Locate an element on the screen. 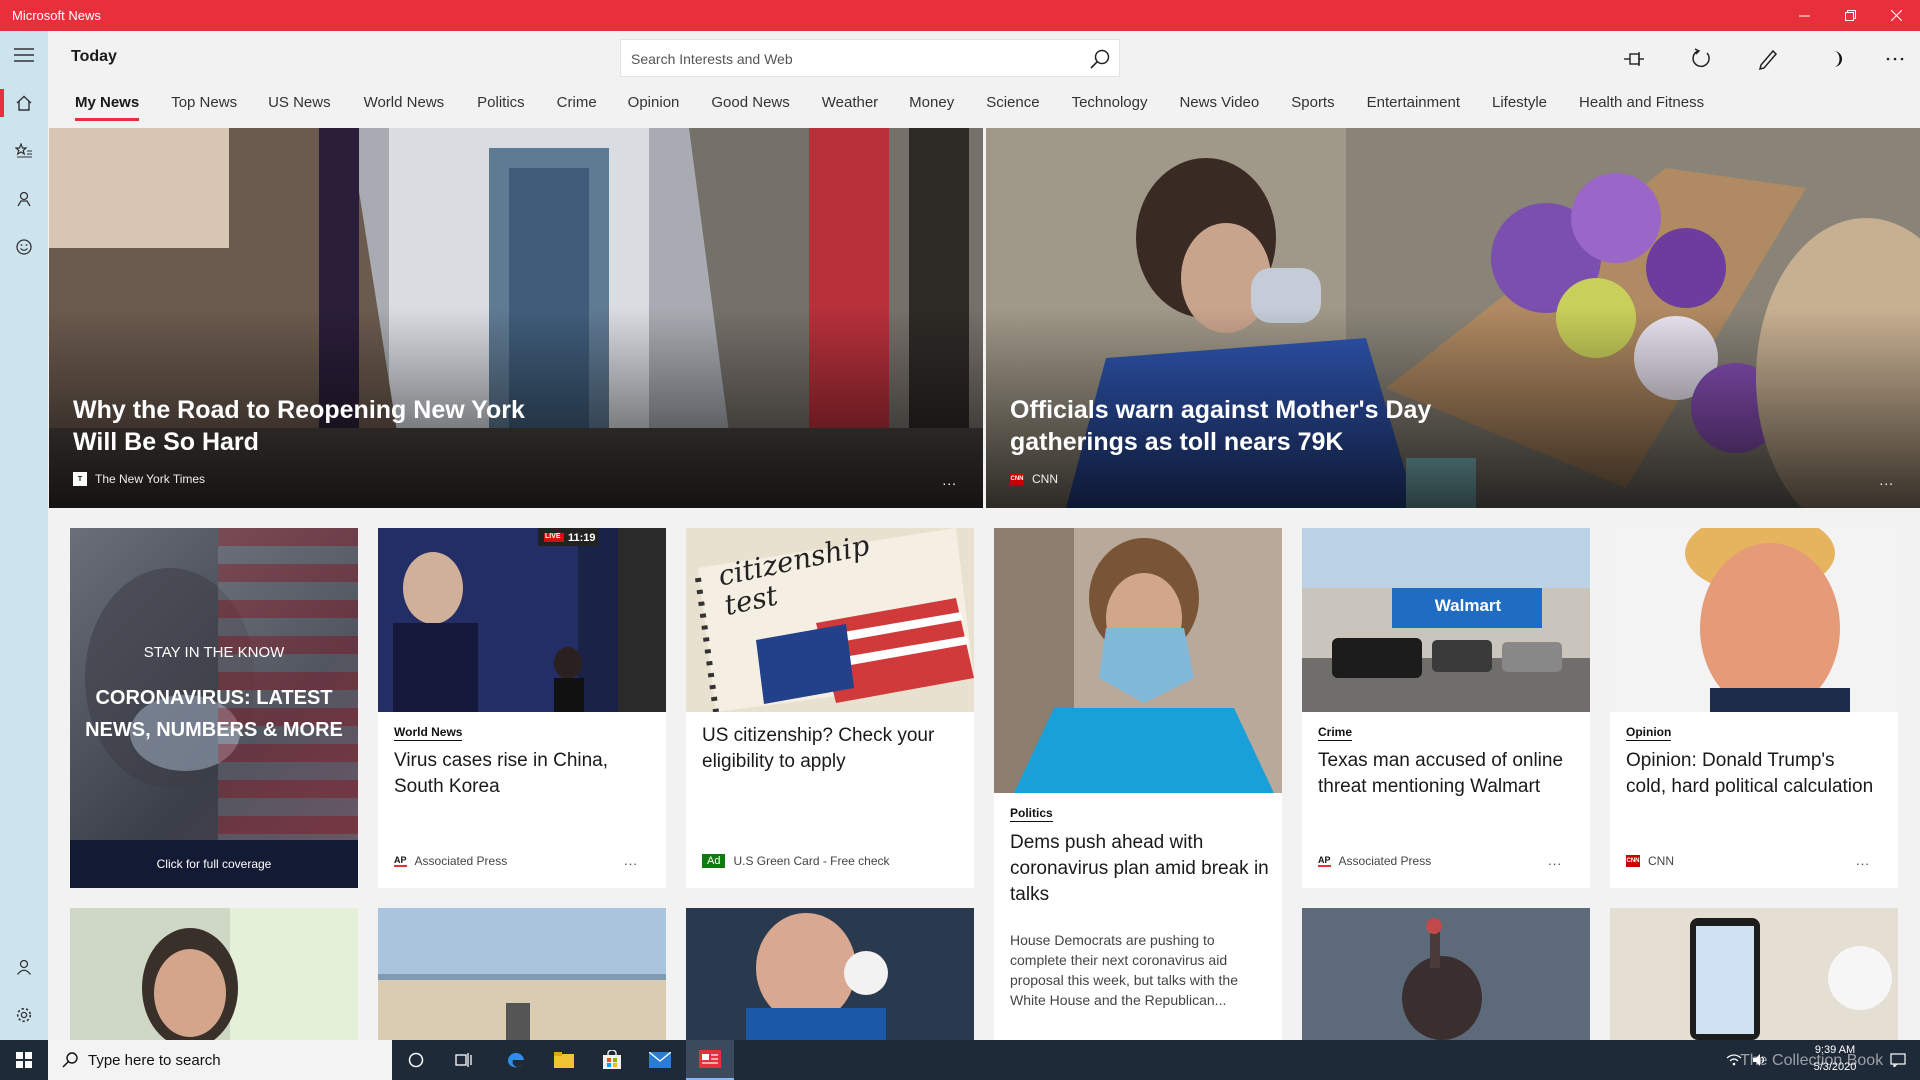 The height and width of the screenshot is (1080, 1920). close-button is located at coordinates (1896, 15).